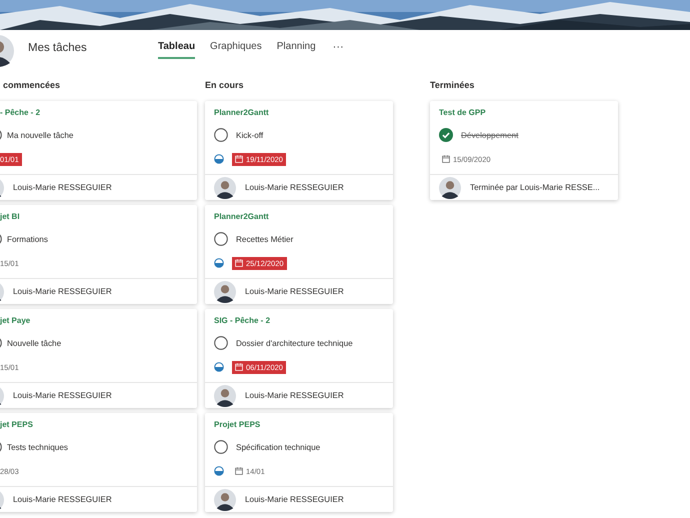 This screenshot has height=518, width=690. Describe the element at coordinates (58, 48) in the screenshot. I see `page-title: Mes tâches` at that location.